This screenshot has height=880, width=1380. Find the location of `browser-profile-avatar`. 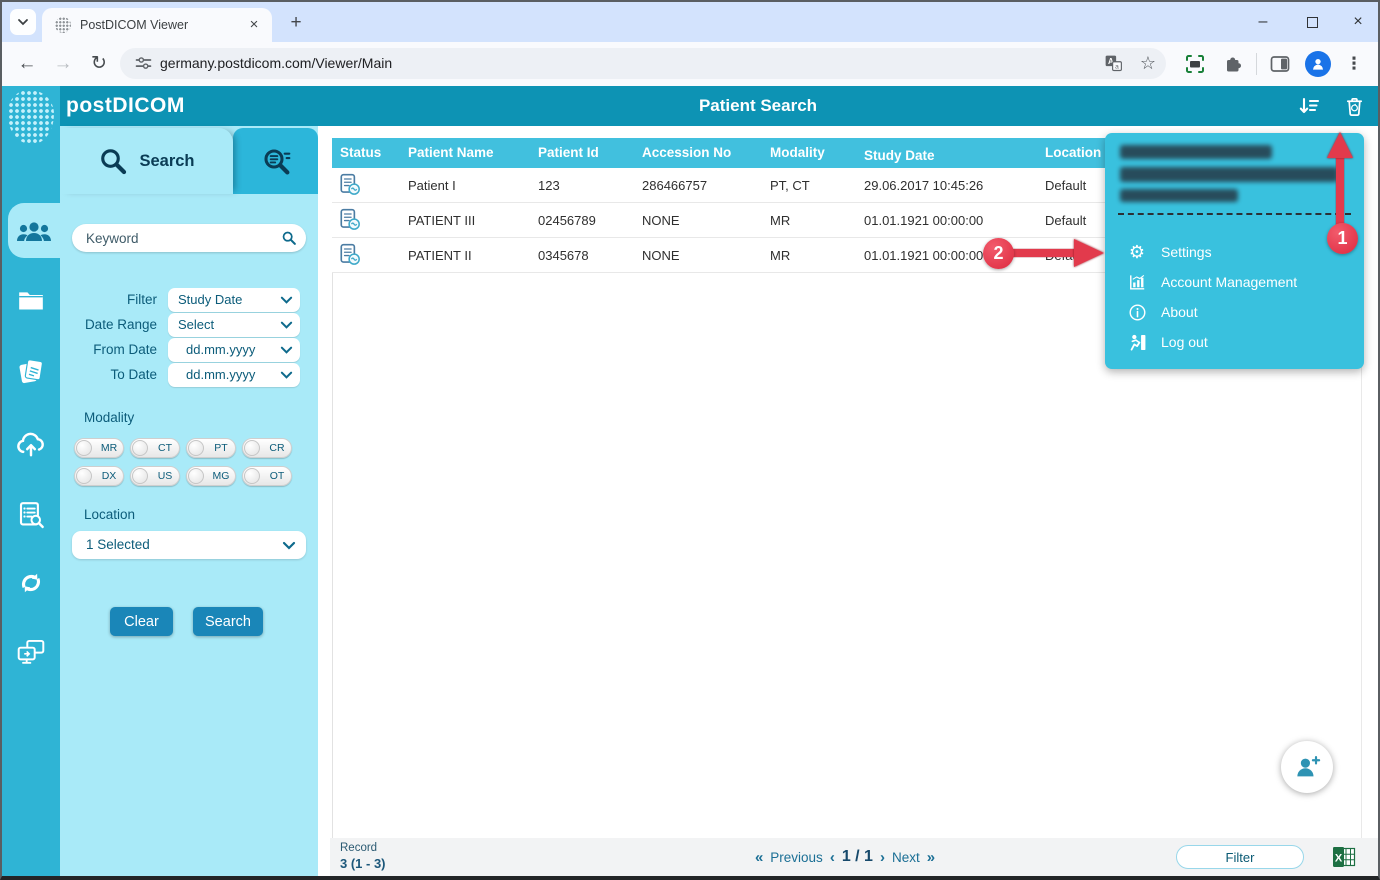

browser-profile-avatar is located at coordinates (1318, 64).